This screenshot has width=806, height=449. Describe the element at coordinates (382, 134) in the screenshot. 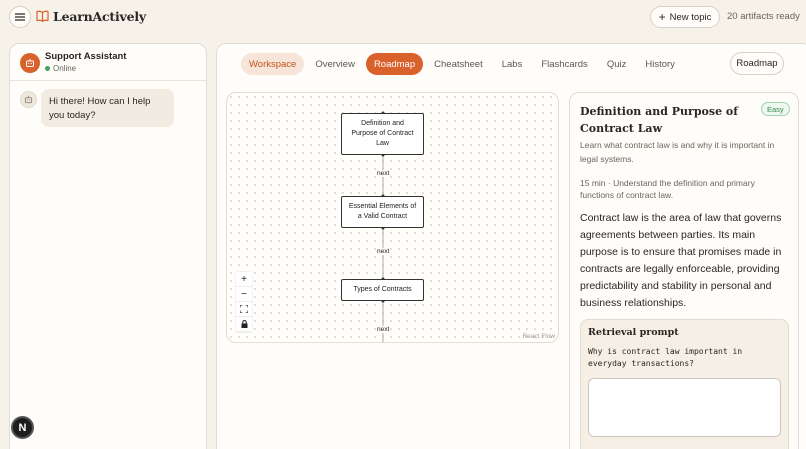

I see `roadmap-node: Definition and Purpose of Contract Law` at that location.